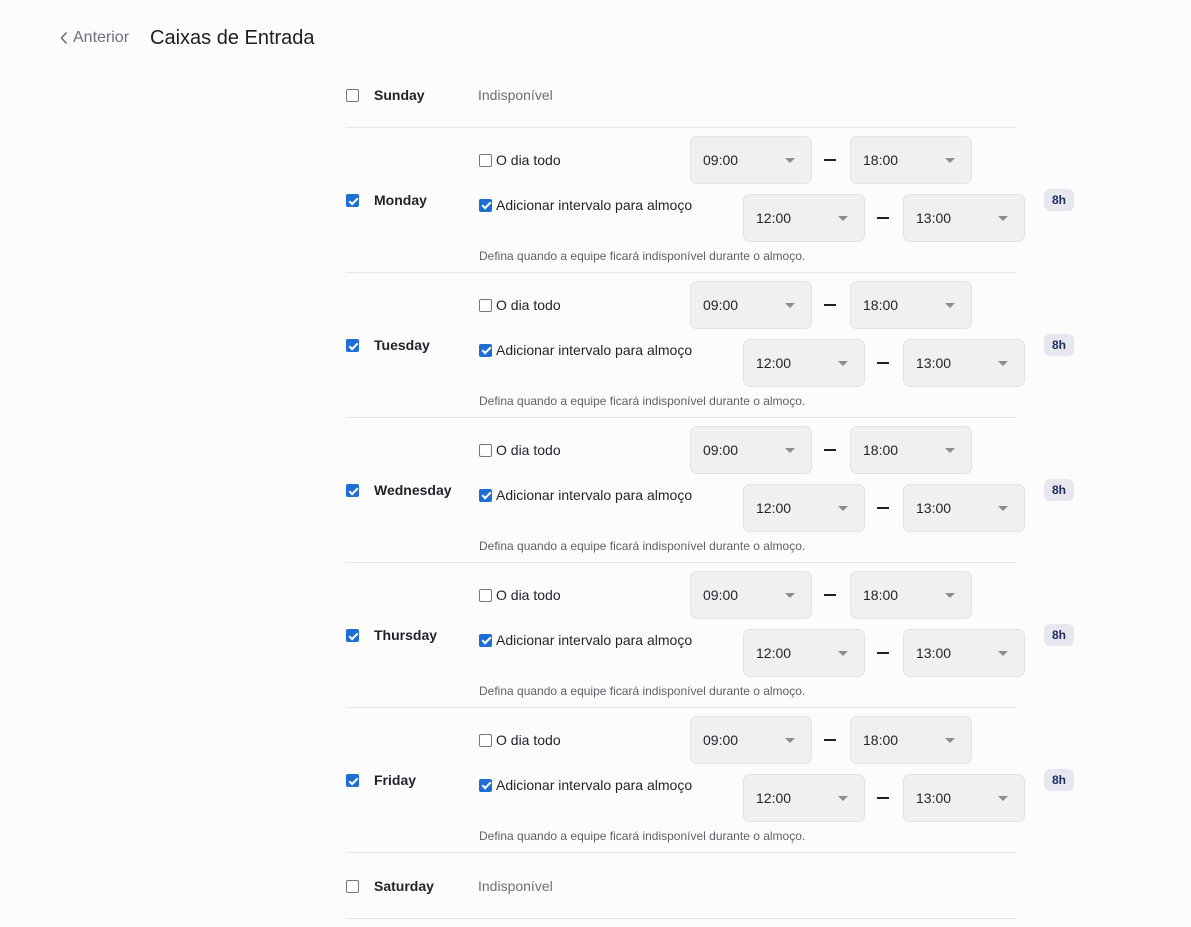  Describe the element at coordinates (400, 200) in the screenshot. I see `day-name: Monday` at that location.